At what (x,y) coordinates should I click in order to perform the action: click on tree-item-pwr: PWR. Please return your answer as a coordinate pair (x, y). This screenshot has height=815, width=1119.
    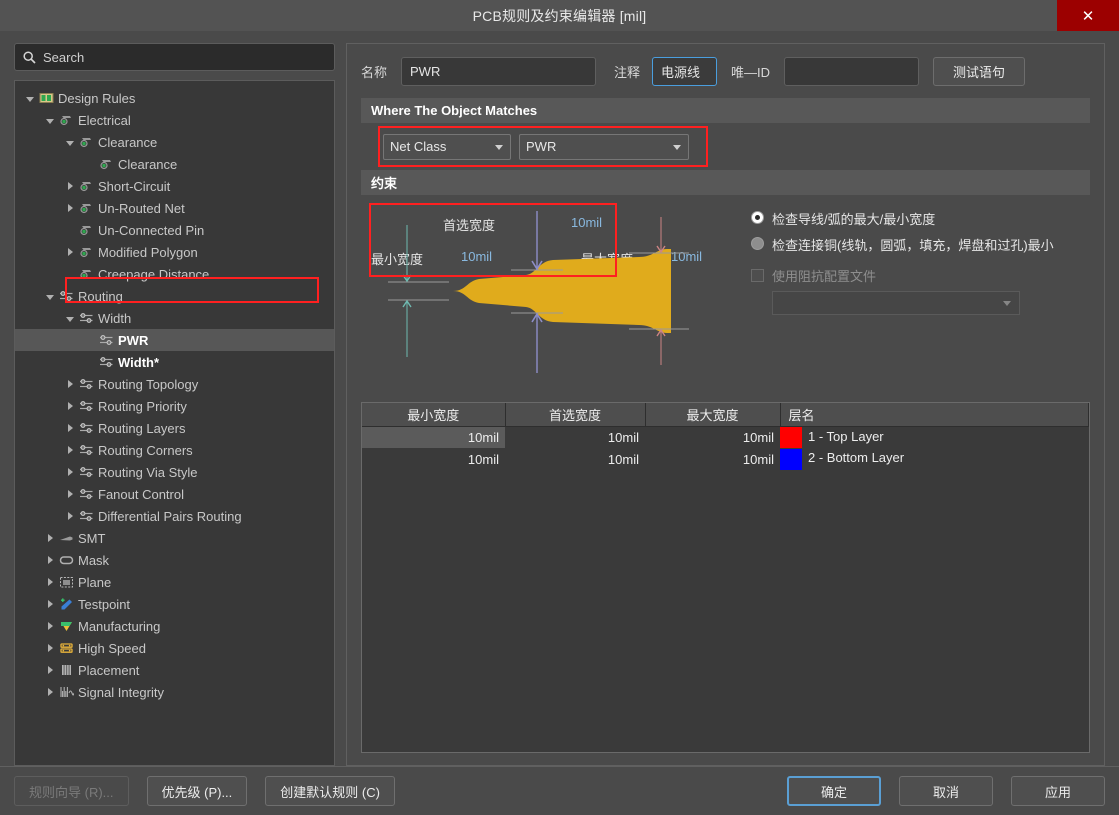
    Looking at the image, I should click on (174, 340).